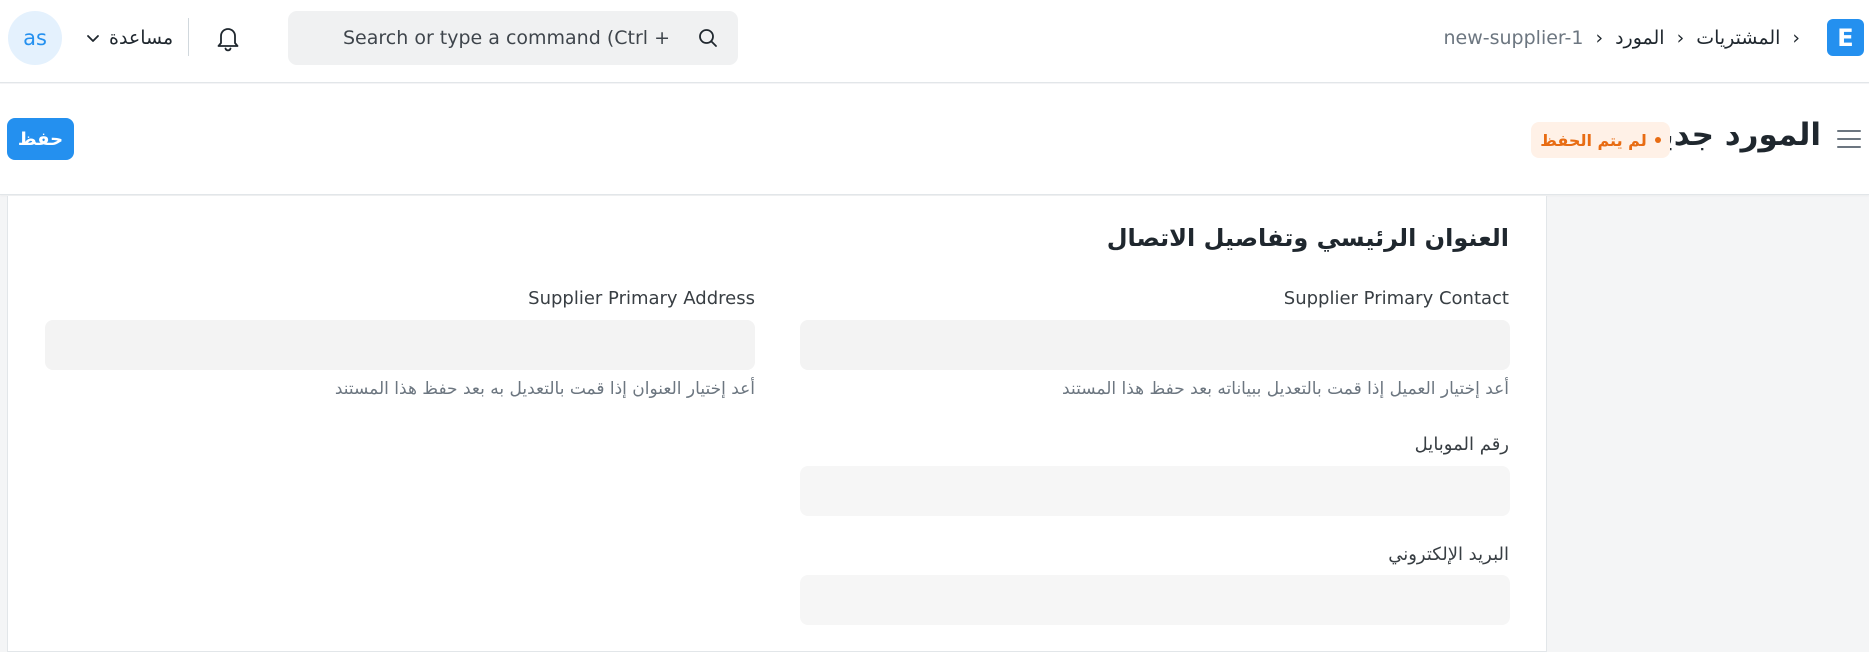  Describe the element at coordinates (228, 38) in the screenshot. I see `bell-icon` at that location.